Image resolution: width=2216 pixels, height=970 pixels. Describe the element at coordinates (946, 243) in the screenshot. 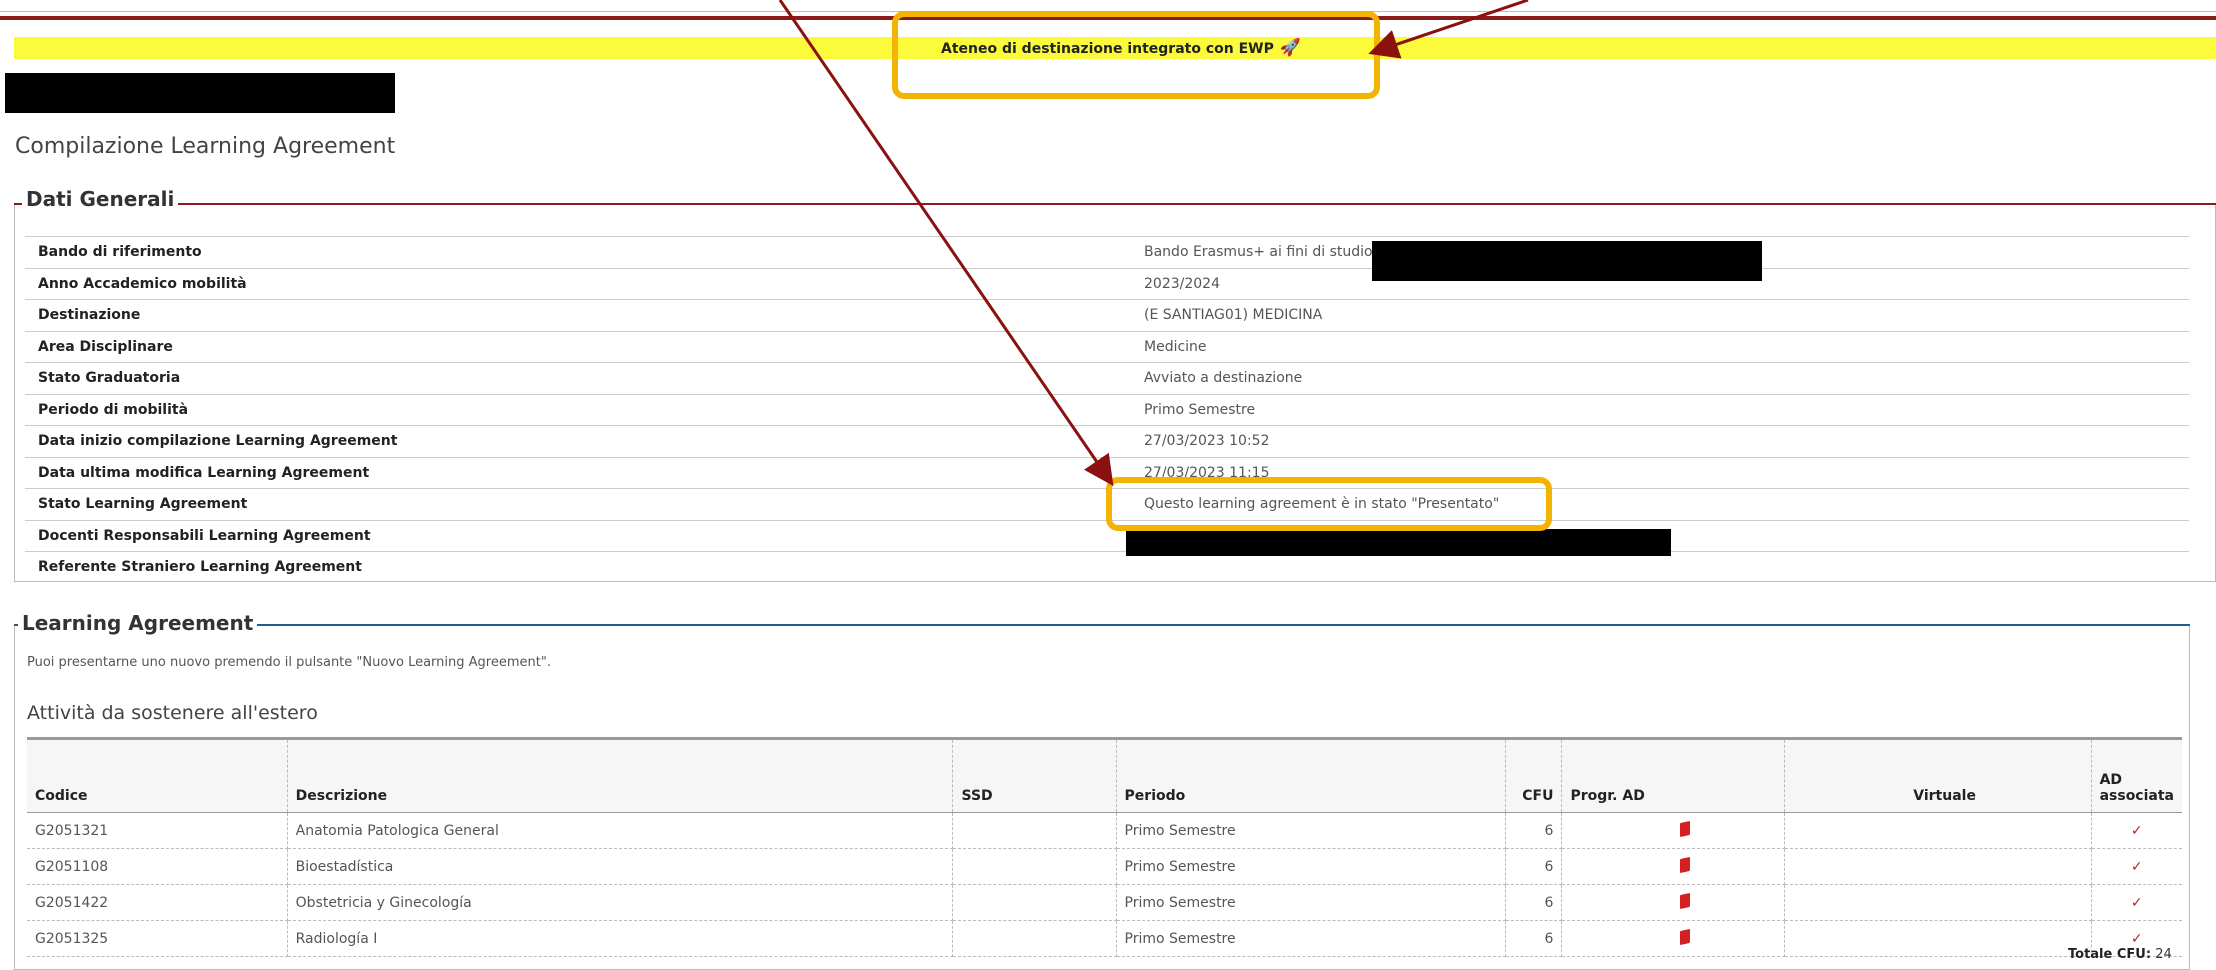

I see `arrow-to-stato` at that location.